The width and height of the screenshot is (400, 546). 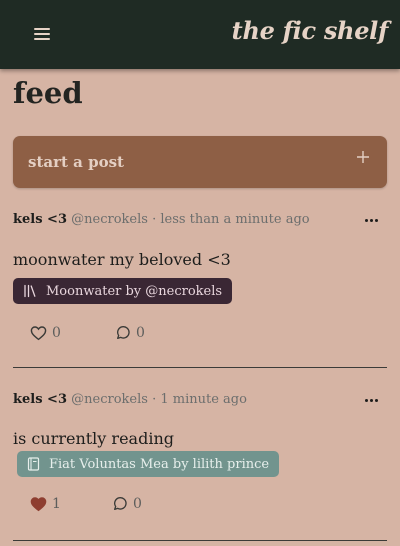 I want to click on like-button: 1, so click(x=45, y=504).